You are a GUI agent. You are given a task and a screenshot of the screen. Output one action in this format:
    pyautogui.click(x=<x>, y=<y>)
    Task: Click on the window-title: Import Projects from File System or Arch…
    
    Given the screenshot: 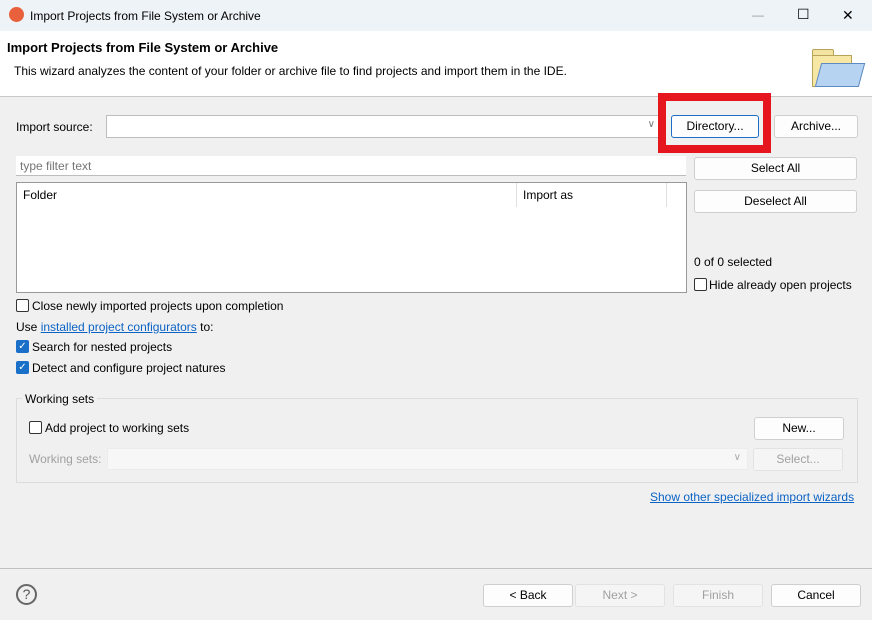 What is the action you would take?
    pyautogui.click(x=145, y=16)
    